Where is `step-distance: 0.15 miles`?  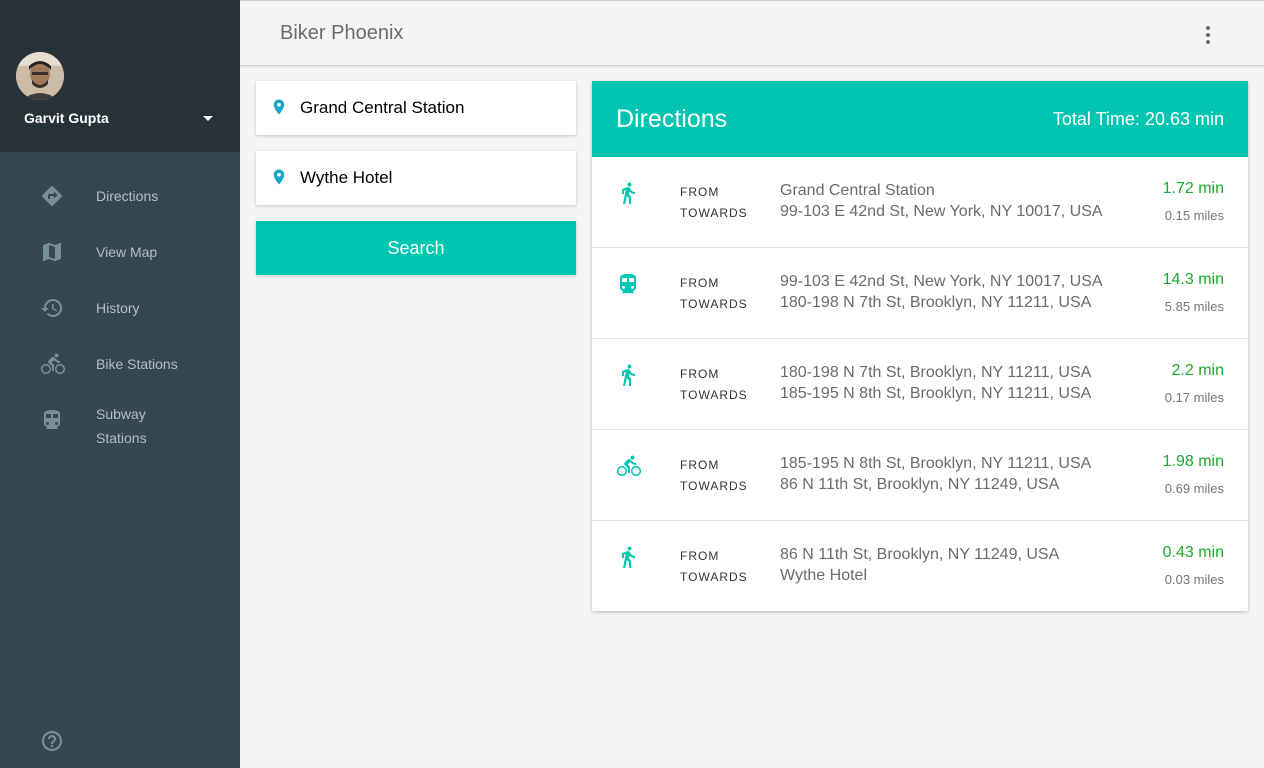
step-distance: 0.15 miles is located at coordinates (1194, 215).